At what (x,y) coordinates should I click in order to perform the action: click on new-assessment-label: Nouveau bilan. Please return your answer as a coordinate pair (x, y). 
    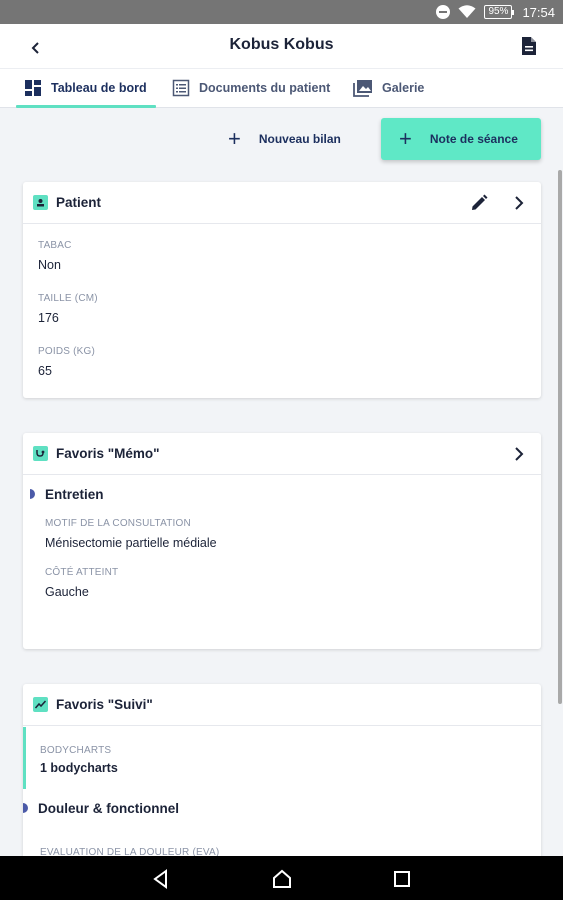
    Looking at the image, I should click on (299, 139).